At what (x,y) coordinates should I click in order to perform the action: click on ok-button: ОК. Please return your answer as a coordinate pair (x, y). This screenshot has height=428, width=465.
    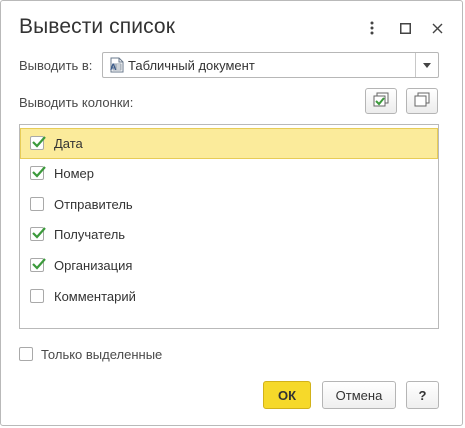
    Looking at the image, I should click on (287, 395).